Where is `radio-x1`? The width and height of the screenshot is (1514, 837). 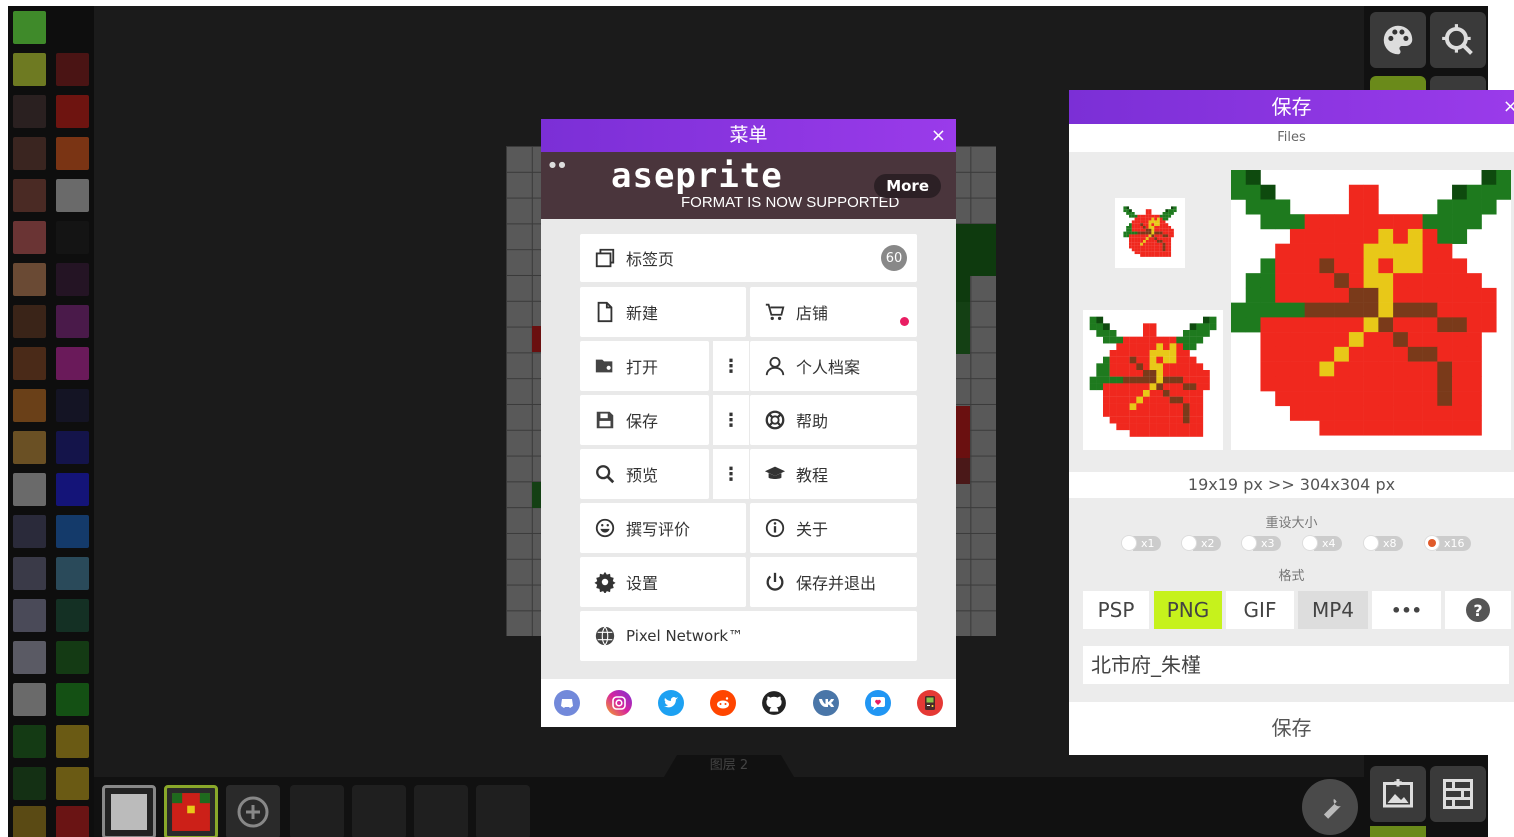 radio-x1 is located at coordinates (1129, 543).